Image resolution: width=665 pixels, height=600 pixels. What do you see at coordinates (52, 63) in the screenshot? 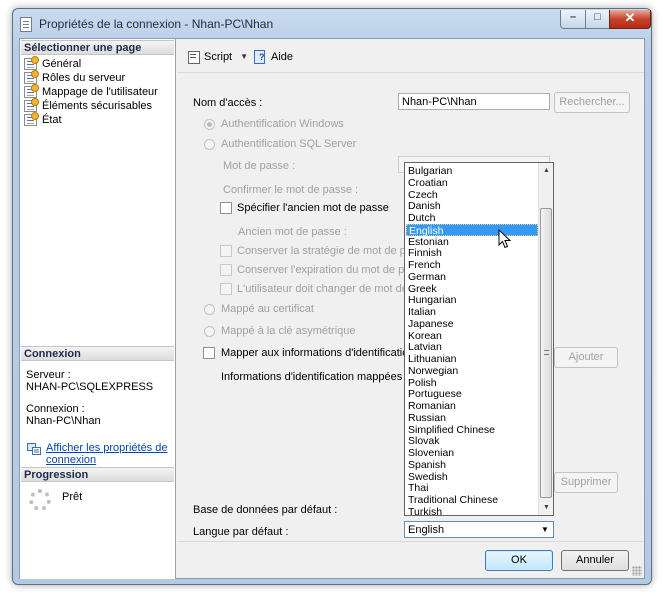
I see `page-item-general: Général` at bounding box center [52, 63].